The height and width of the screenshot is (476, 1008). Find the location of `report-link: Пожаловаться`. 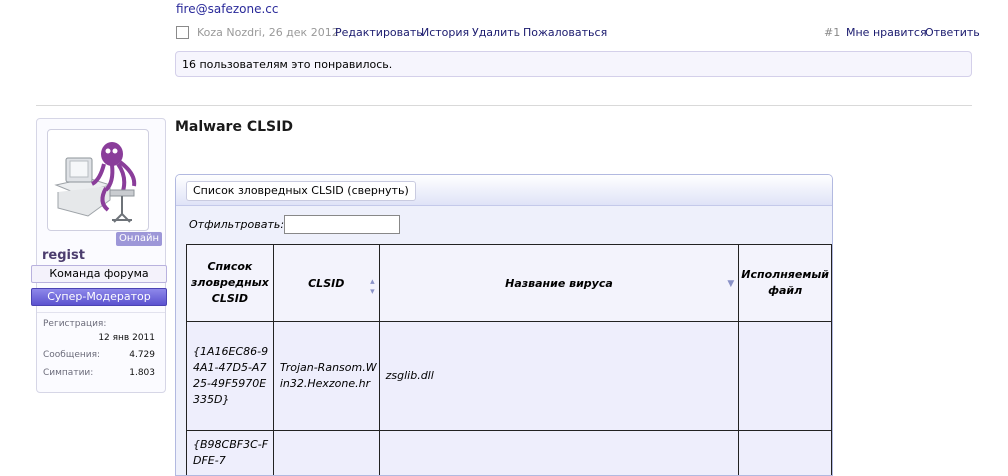

report-link: Пожаловаться is located at coordinates (565, 32).